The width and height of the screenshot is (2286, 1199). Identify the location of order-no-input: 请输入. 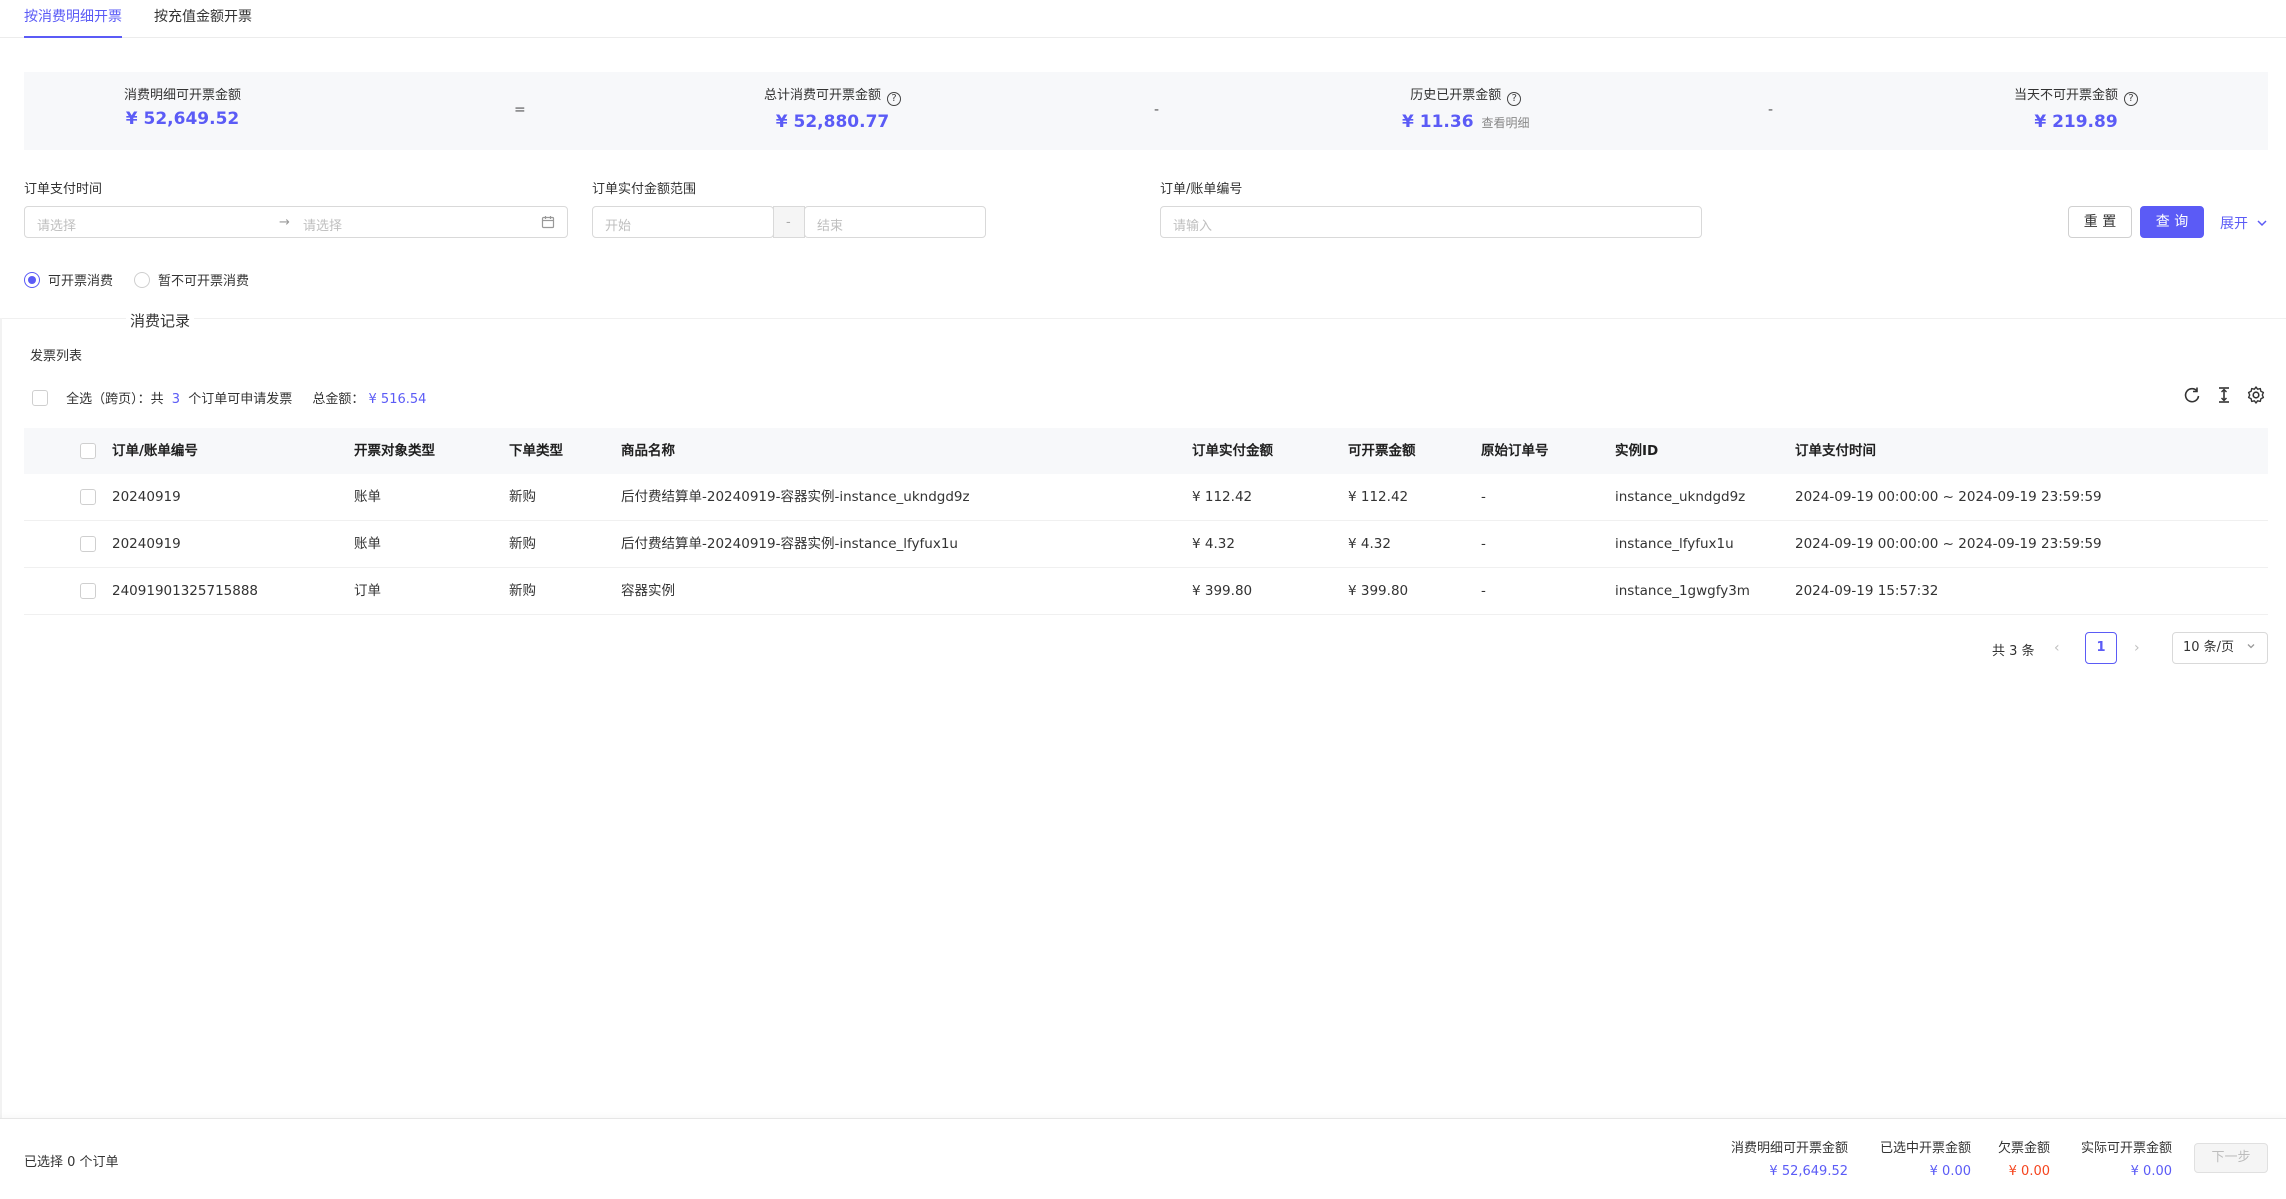
(1431, 222).